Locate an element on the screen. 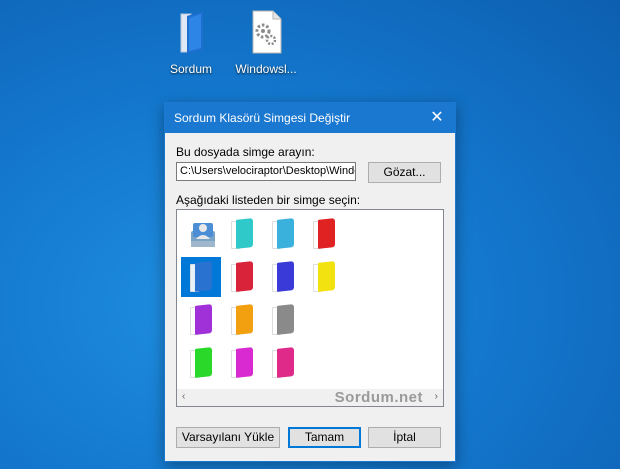  users-folder-icon is located at coordinates (202, 234).